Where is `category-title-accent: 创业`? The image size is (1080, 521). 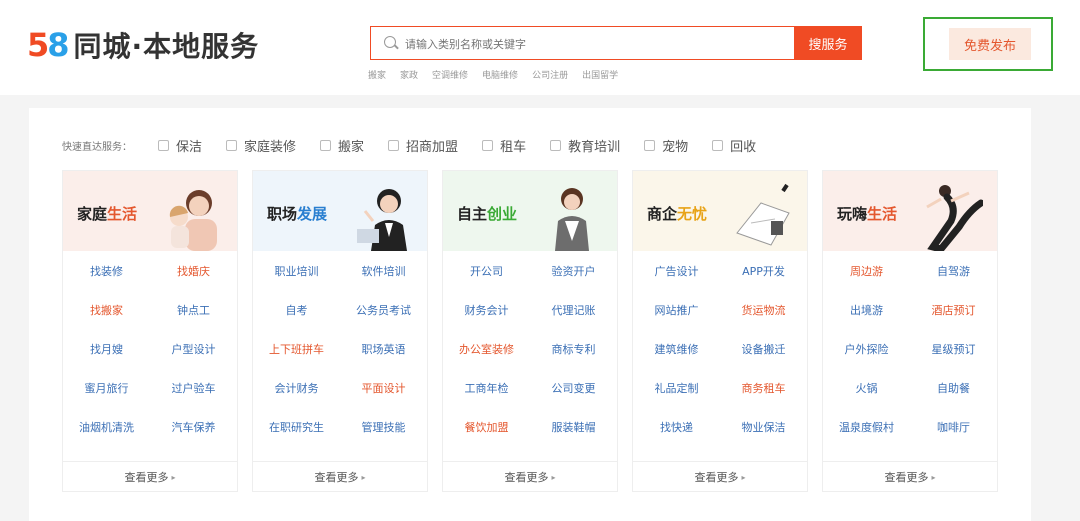 category-title-accent: 创业 is located at coordinates (502, 214).